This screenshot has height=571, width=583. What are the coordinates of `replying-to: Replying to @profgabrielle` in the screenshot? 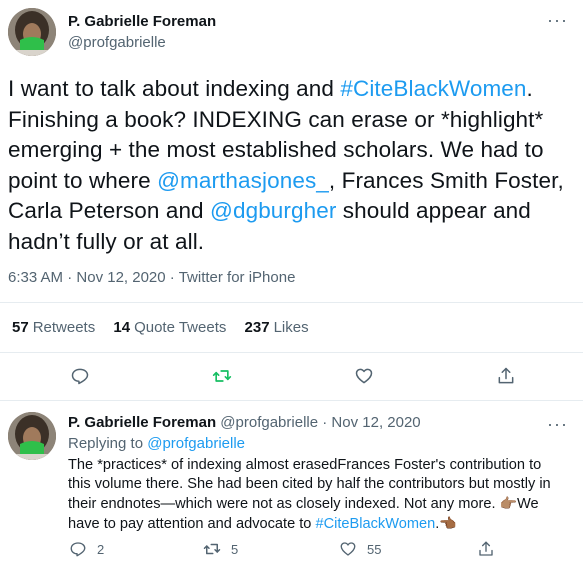 It's located at (156, 443).